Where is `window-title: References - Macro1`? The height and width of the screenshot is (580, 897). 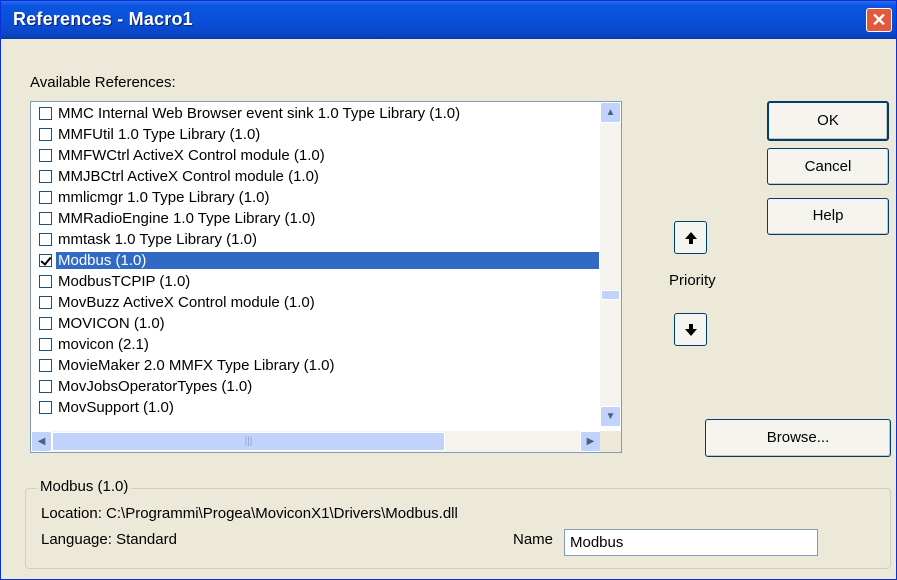 window-title: References - Macro1 is located at coordinates (103, 19).